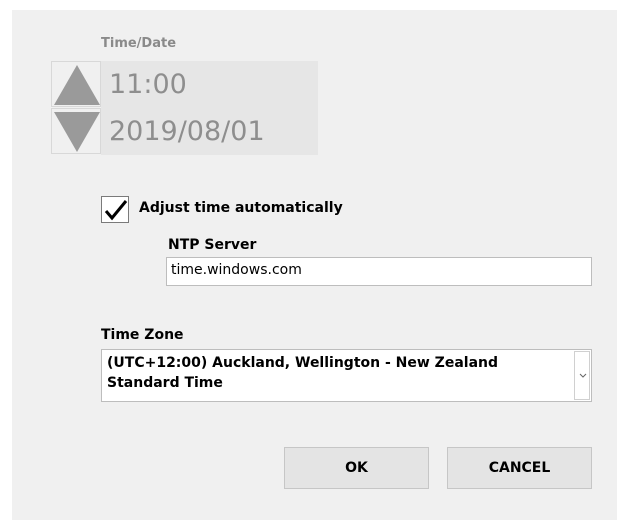  I want to click on increment-button, so click(76, 84).